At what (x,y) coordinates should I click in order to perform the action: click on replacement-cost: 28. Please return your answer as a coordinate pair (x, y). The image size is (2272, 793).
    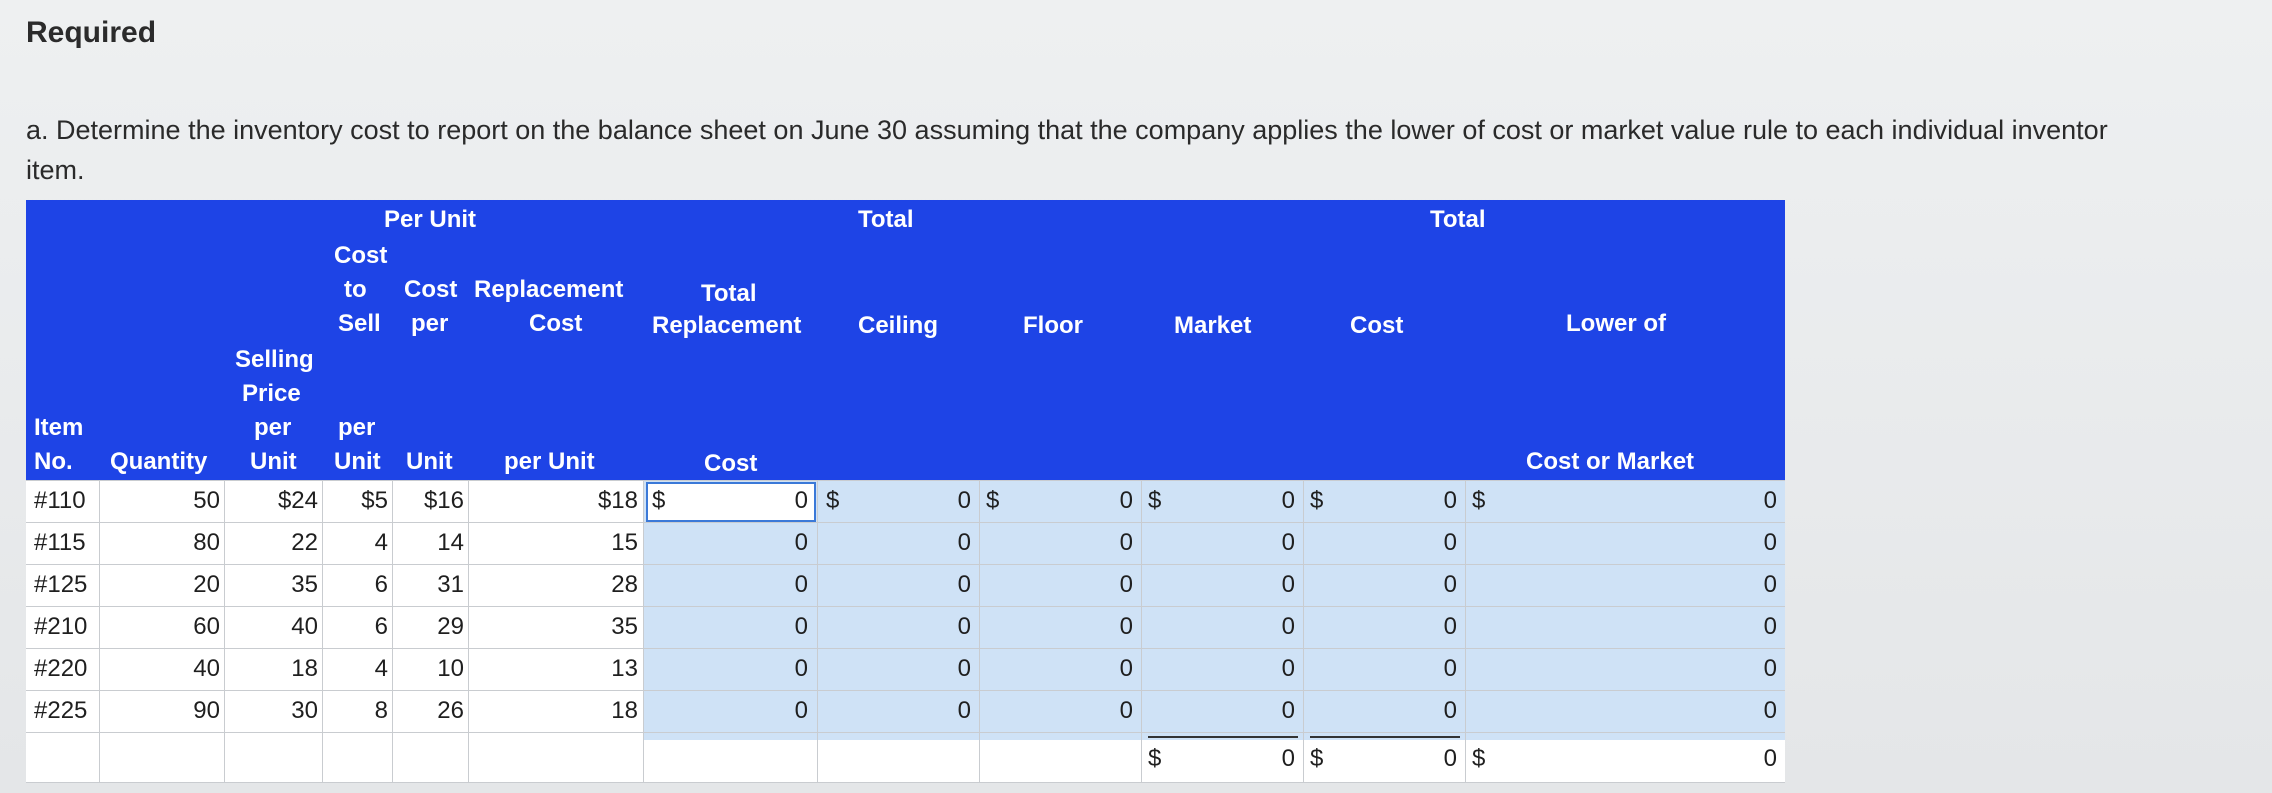
    Looking at the image, I should click on (624, 584).